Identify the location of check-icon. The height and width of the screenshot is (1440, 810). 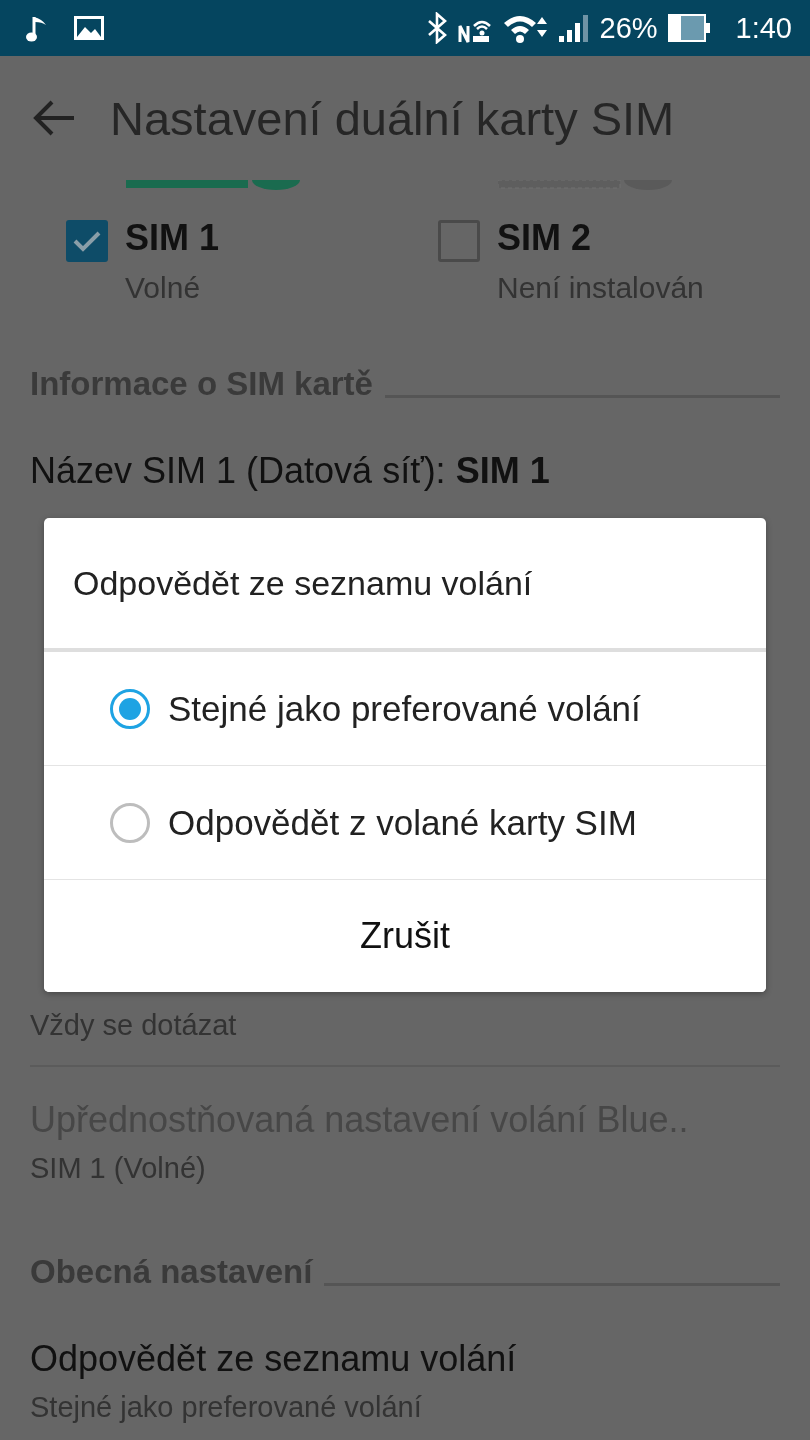
(87, 241).